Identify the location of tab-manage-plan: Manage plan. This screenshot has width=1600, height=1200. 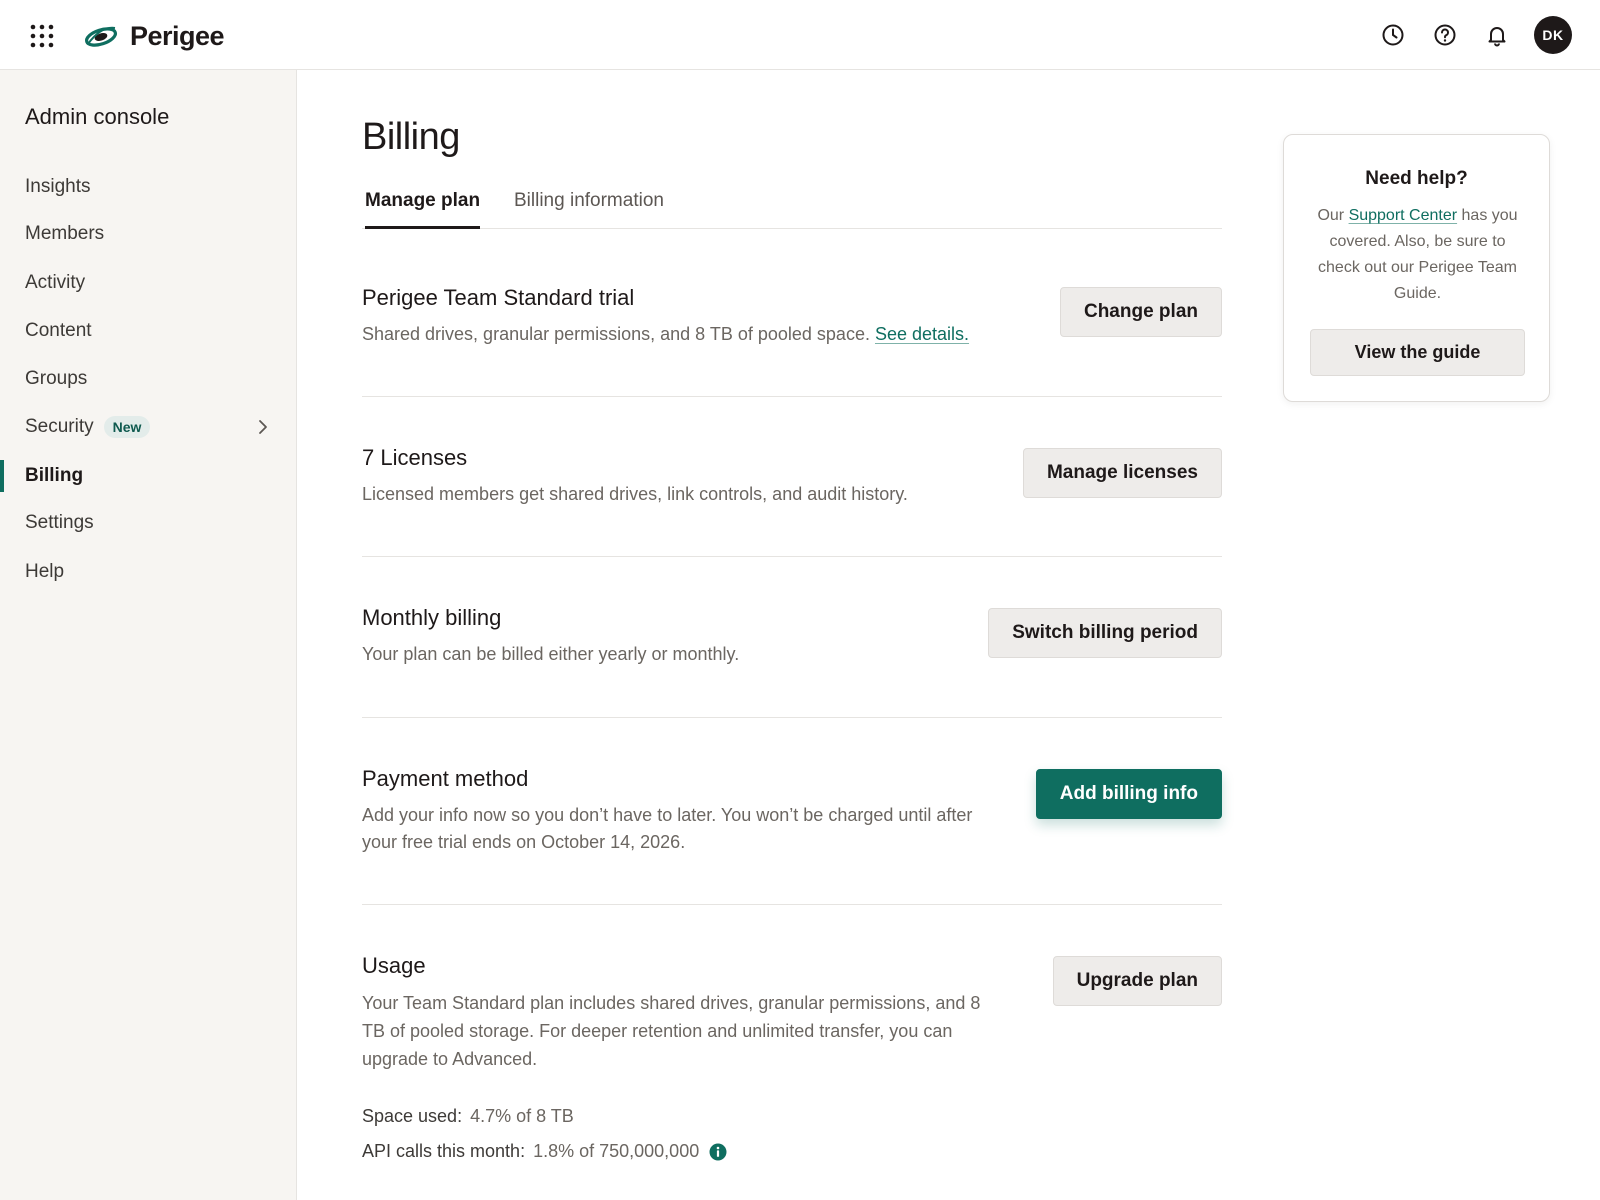
(423, 209).